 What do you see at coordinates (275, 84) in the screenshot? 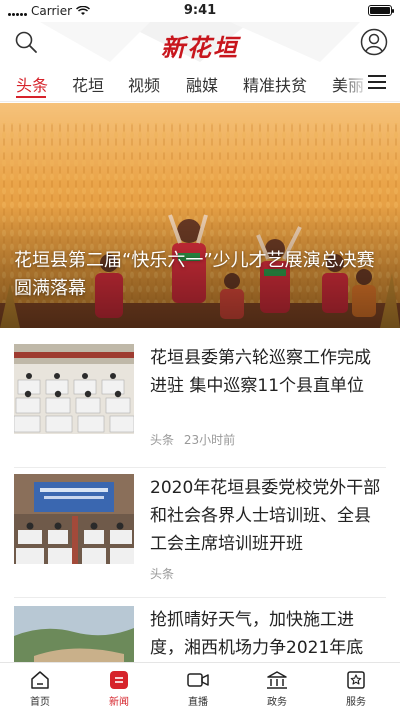
I see `tab-poverty-alleviation: 精准扶贫` at bounding box center [275, 84].